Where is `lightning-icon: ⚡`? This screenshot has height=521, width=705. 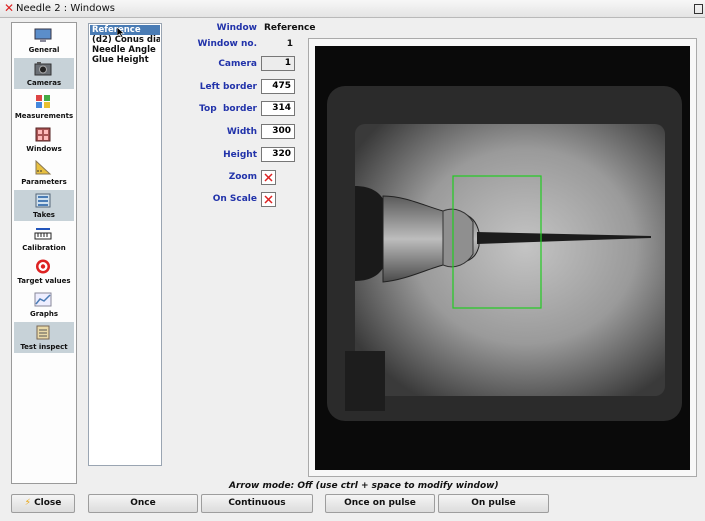 lightning-icon: ⚡ is located at coordinates (27, 503).